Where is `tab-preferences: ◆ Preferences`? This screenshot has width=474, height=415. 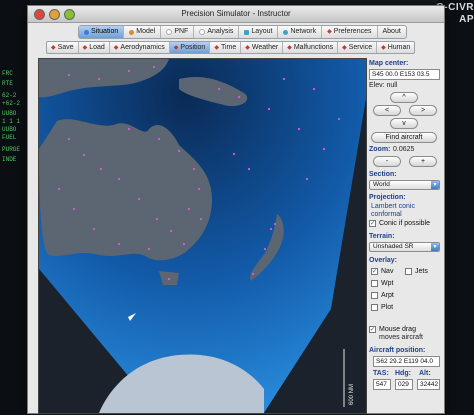 tab-preferences: ◆ Preferences is located at coordinates (350, 32).